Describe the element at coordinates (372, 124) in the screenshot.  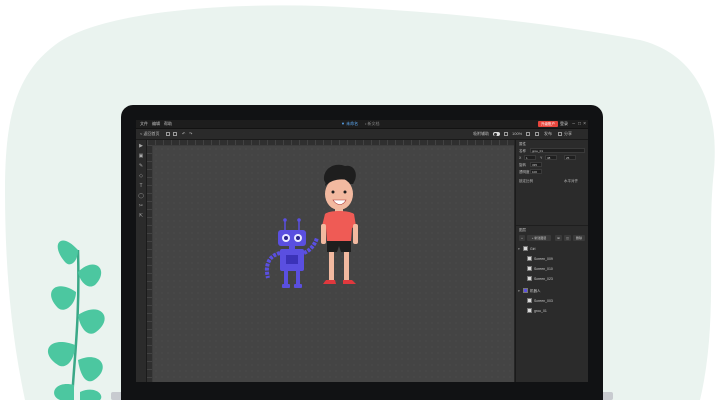
I see `file-tab-secondary: • 新文档` at that location.